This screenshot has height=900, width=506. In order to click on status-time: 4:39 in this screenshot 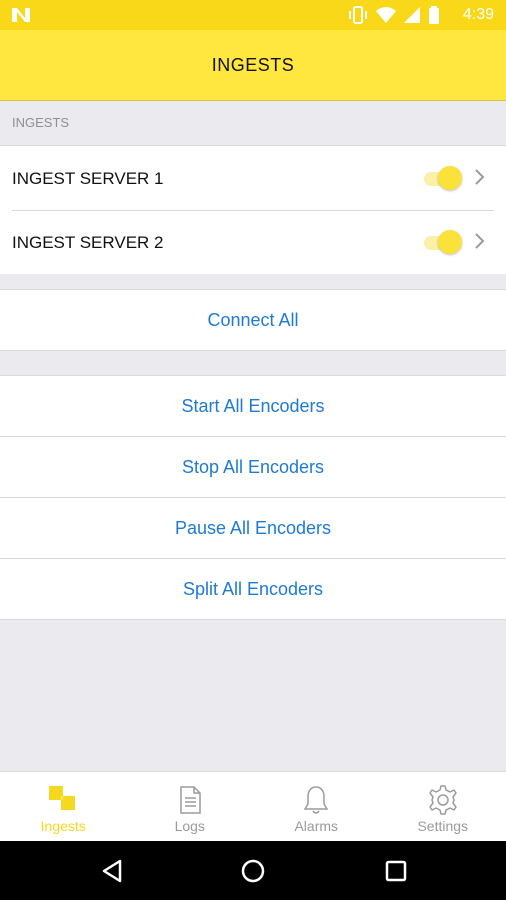, I will do `click(478, 14)`.